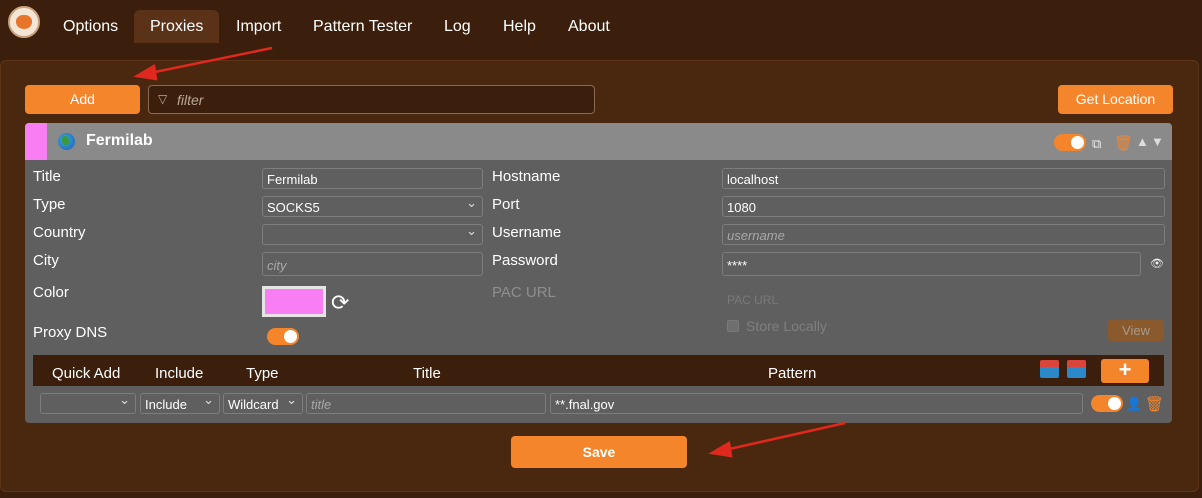  Describe the element at coordinates (372, 206) in the screenshot. I see `type-select: SOCKS5` at that location.